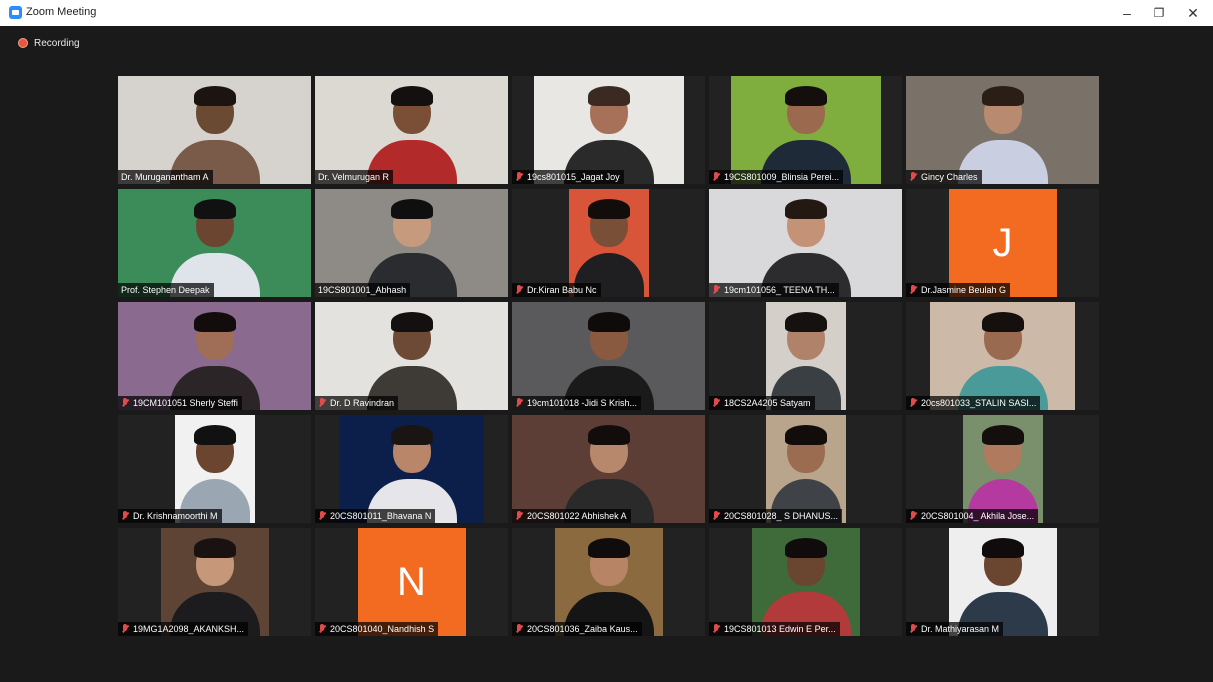  Describe the element at coordinates (949, 177) in the screenshot. I see `participant-name: Gincy Charles` at that location.